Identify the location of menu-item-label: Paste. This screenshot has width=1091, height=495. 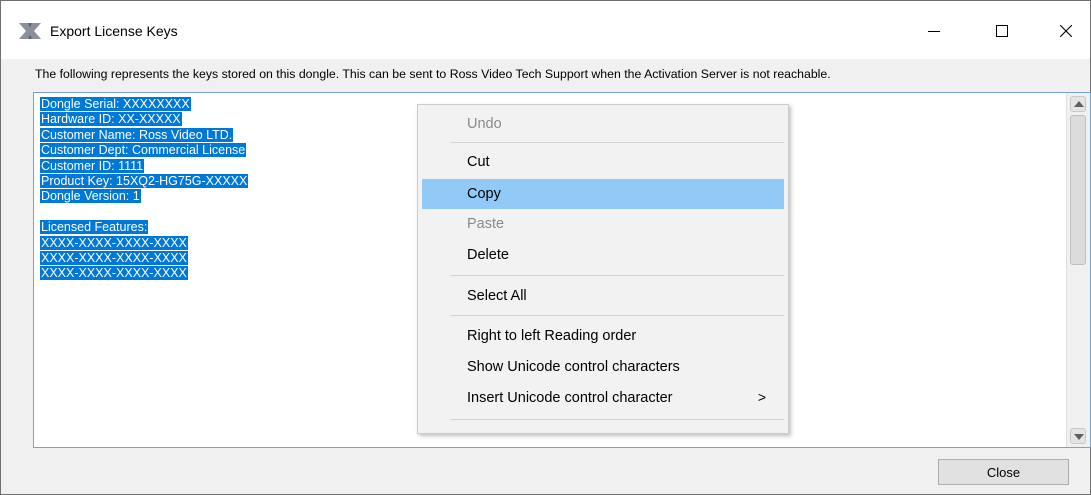
(486, 224).